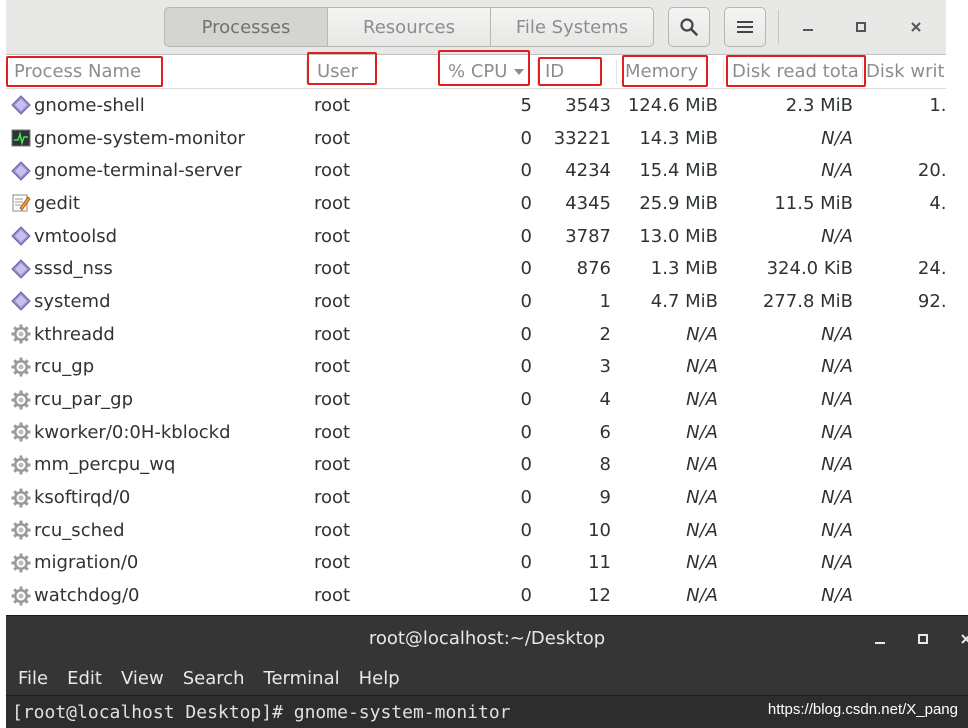  What do you see at coordinates (476, 334) in the screenshot?
I see `process-row: kthreadd root 0 2 N/A N/A` at bounding box center [476, 334].